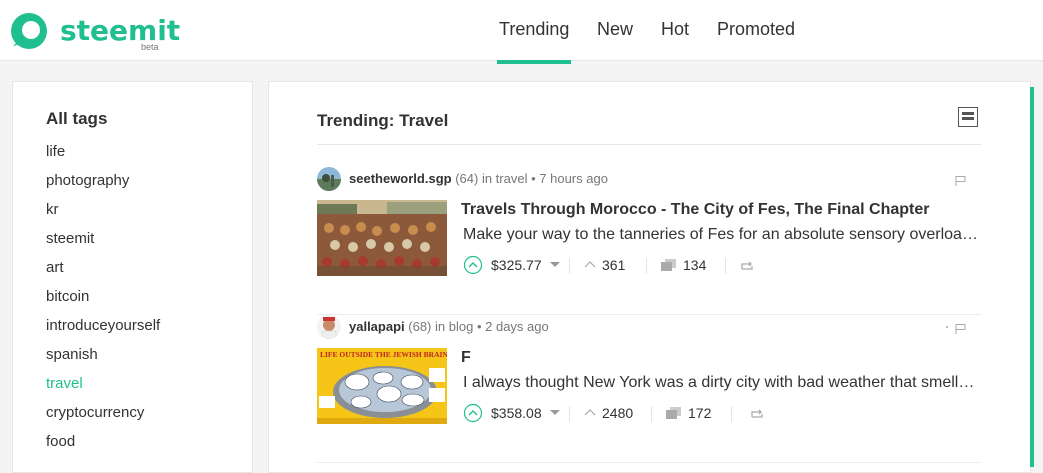 The image size is (1043, 473). I want to click on nav-promoted: Promoted, so click(756, 29).